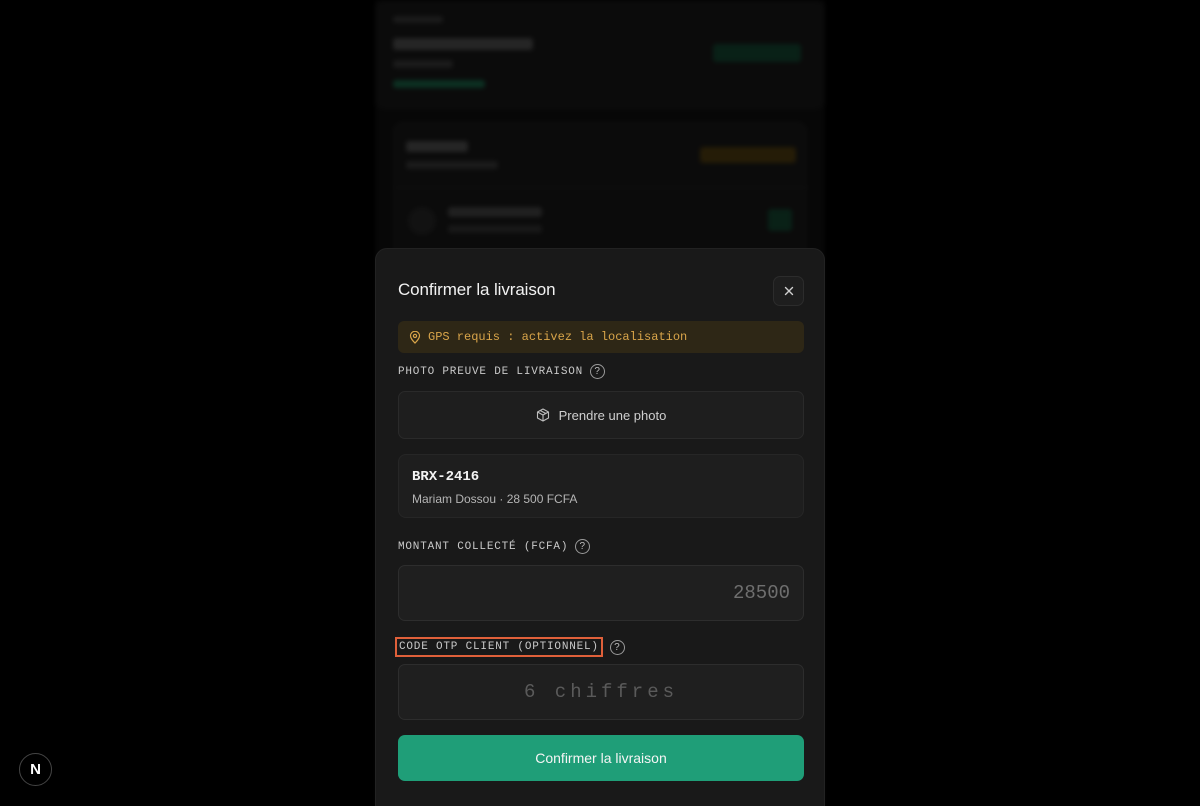 The width and height of the screenshot is (1200, 806). I want to click on otp-label-text: CODE OTP CLIENT (OPTIONNEL), so click(499, 647).